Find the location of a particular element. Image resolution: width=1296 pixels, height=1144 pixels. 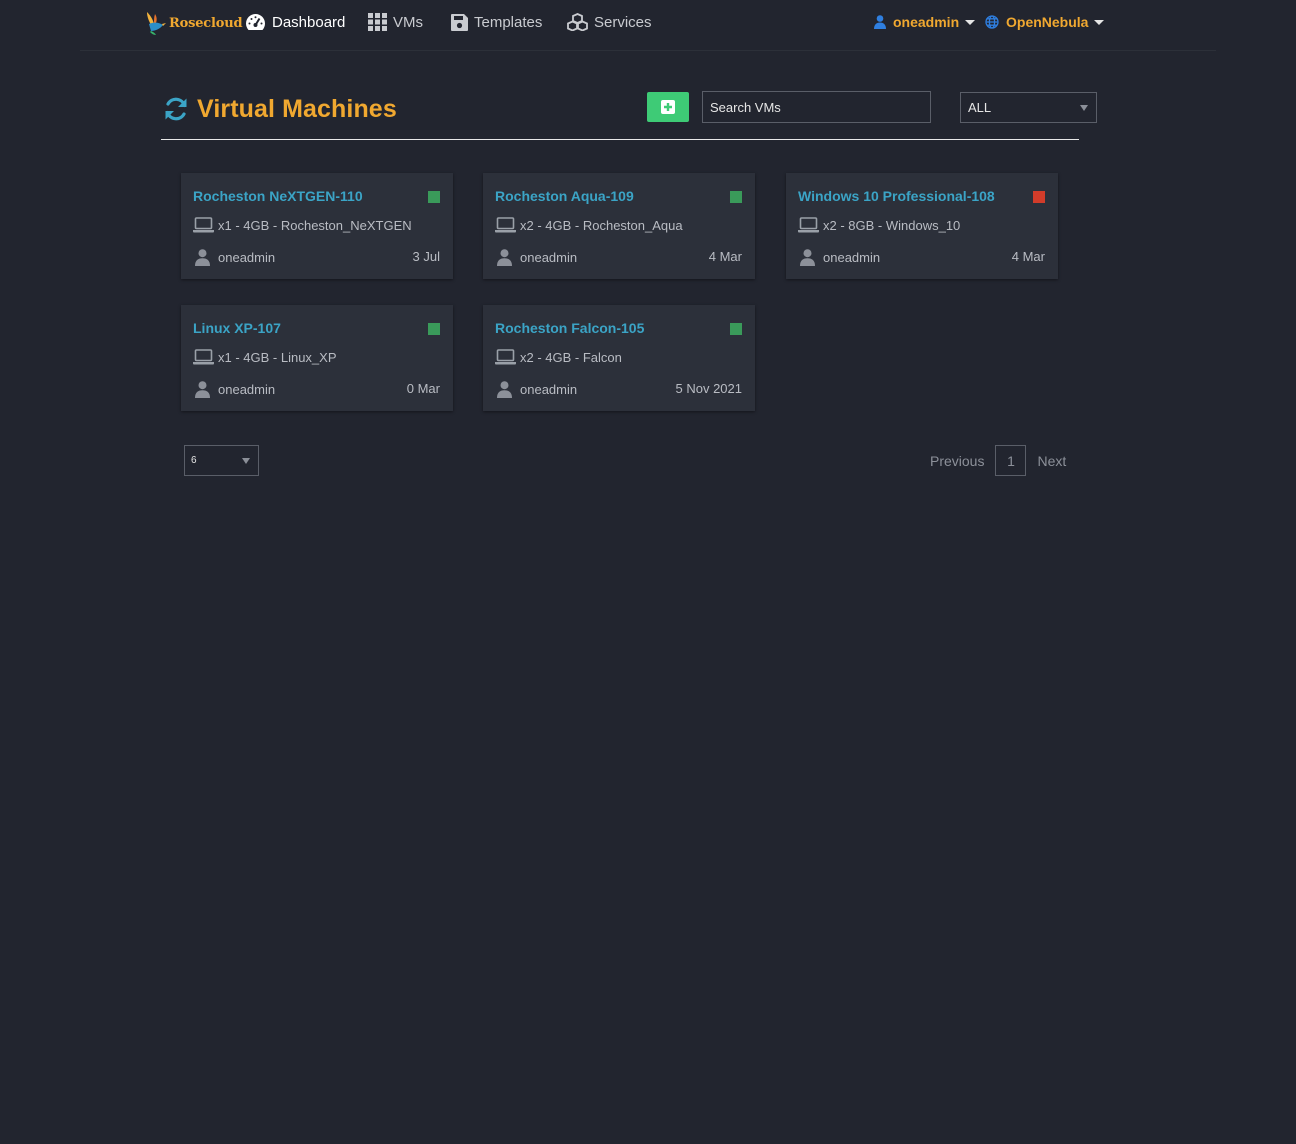

page-size-value: 6 is located at coordinates (194, 460).